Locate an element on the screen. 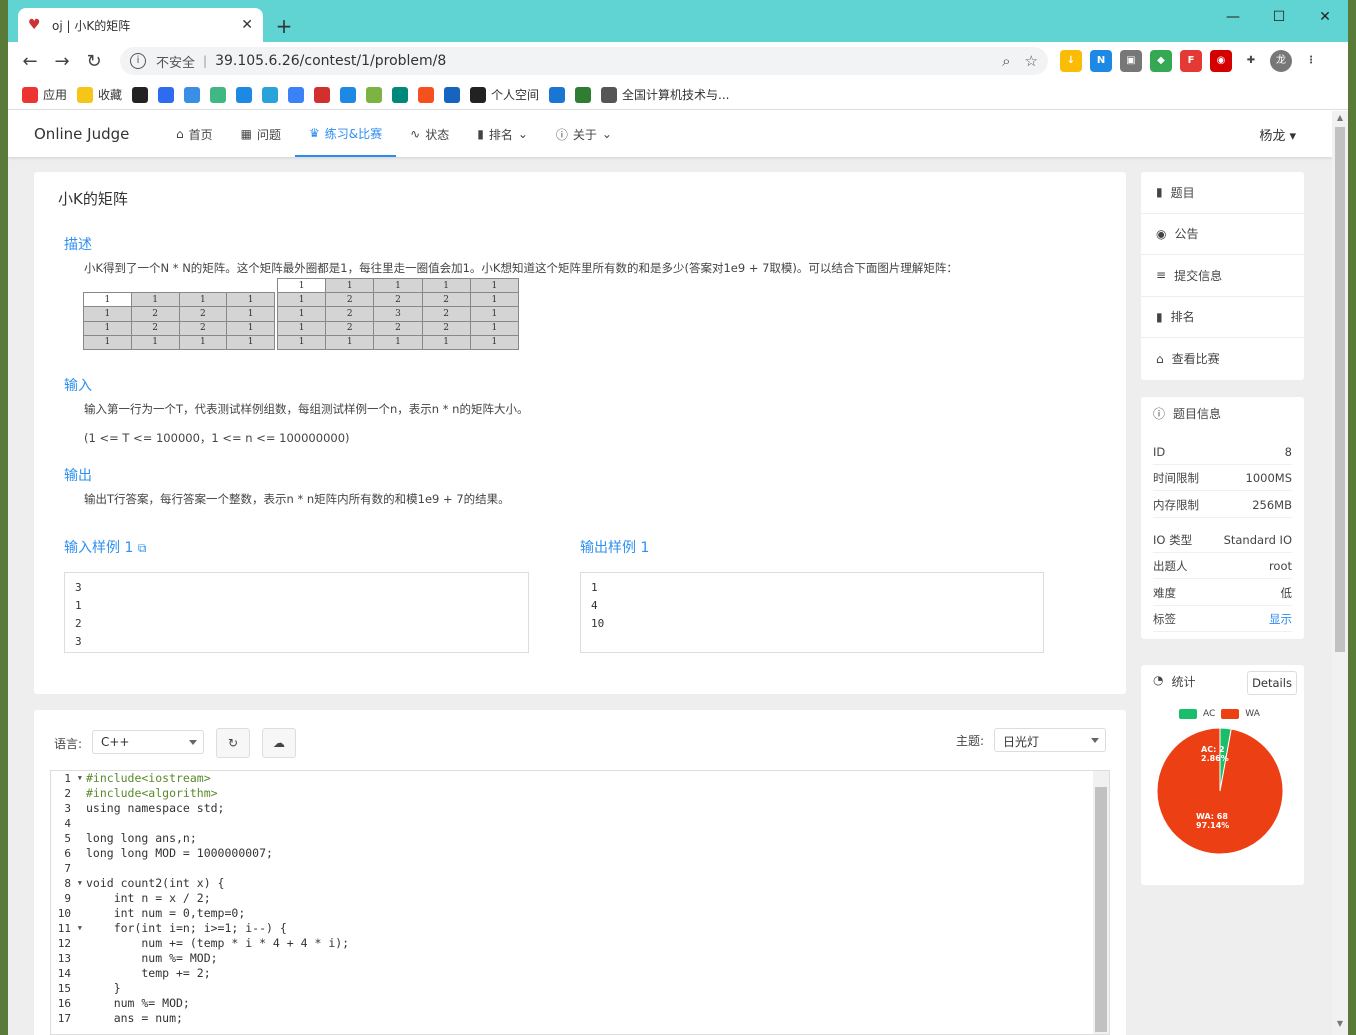 The width and height of the screenshot is (1356, 1035). matrix-cell: 2 is located at coordinates (155, 328).